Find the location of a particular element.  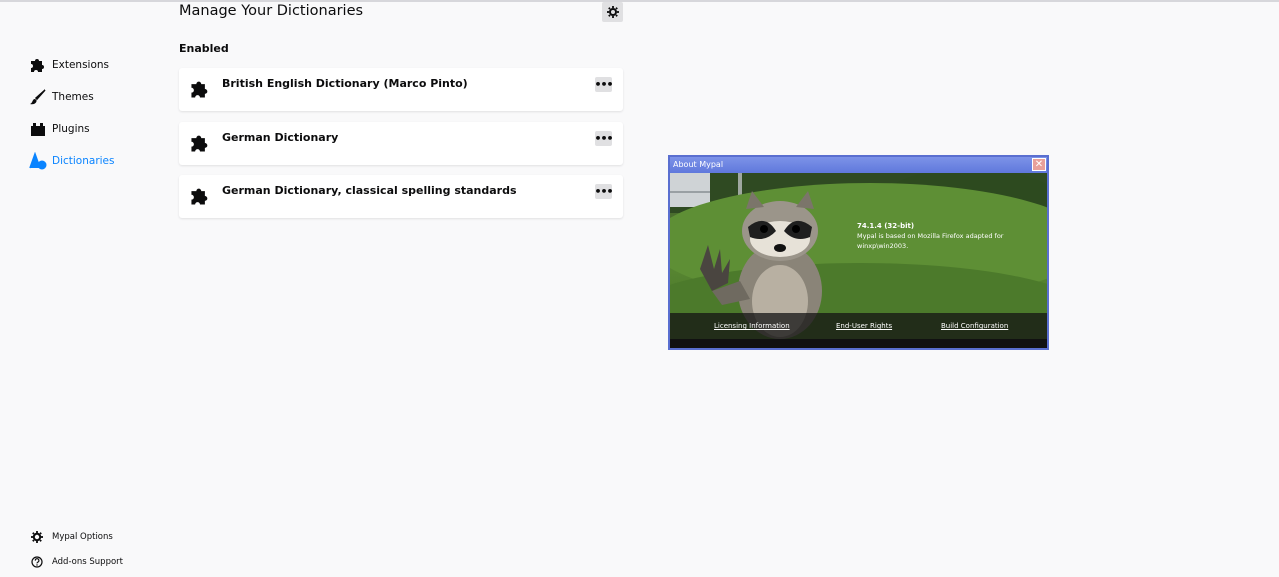

page-title: Manage Your Dictionaries is located at coordinates (271, 11).